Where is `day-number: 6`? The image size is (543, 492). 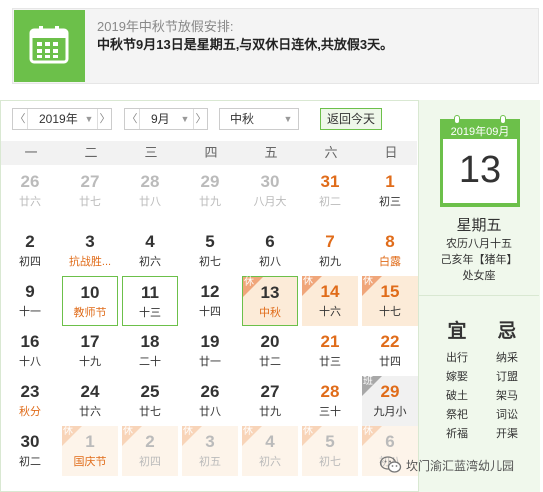
day-number: 6 is located at coordinates (390, 441).